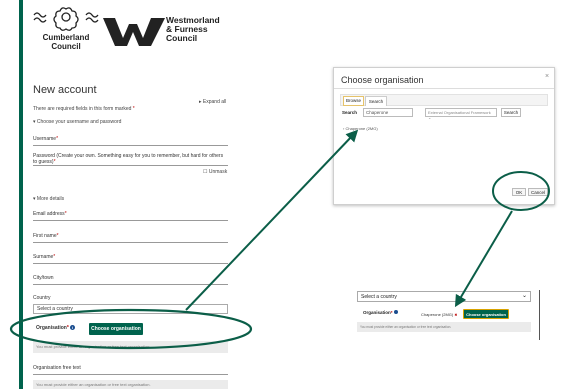 This screenshot has height=389, width=562. I want to click on arrow-to-inset, so click(483, 259).